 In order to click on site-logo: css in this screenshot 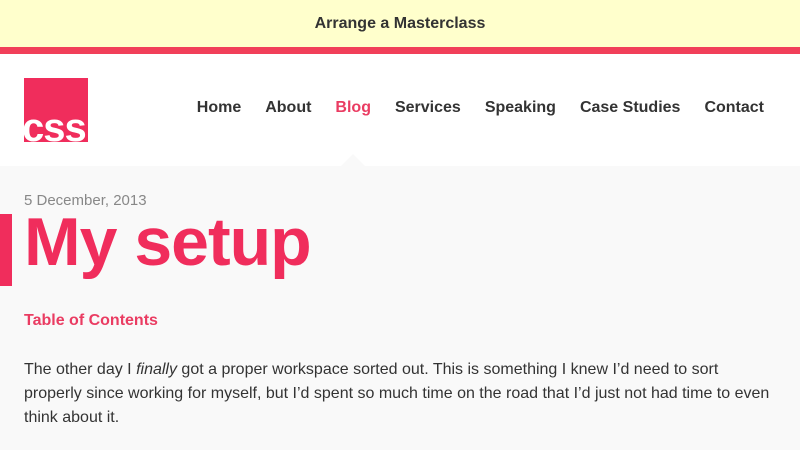, I will do `click(56, 110)`.